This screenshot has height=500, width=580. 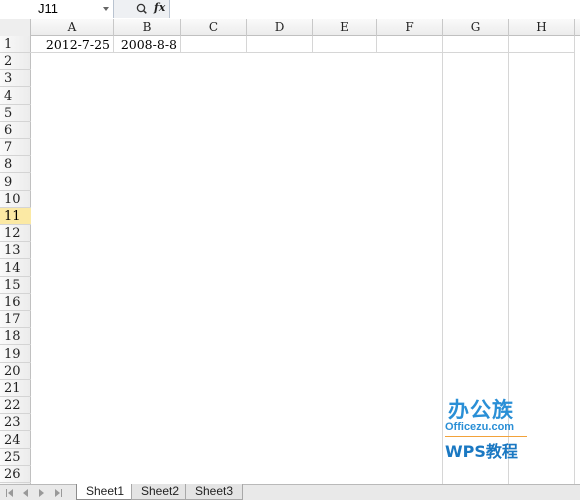 I want to click on sheet-tab-sheet2: Sheet2, so click(x=160, y=492).